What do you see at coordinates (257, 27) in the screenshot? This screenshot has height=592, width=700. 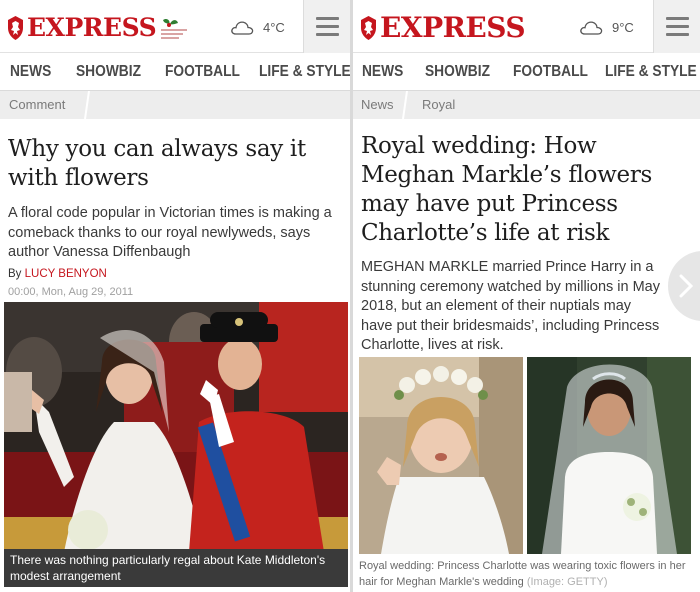 I see `weather-widget: 4°C` at bounding box center [257, 27].